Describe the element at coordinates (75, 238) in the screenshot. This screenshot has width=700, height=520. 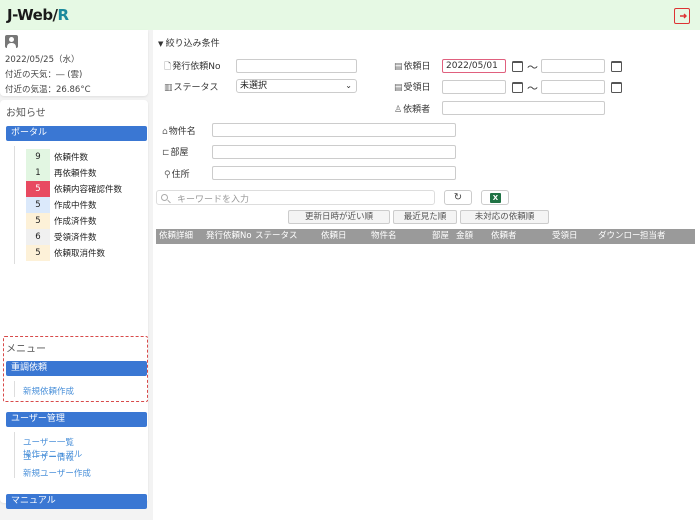
I see `portal-item-label: 受領済件数` at that location.